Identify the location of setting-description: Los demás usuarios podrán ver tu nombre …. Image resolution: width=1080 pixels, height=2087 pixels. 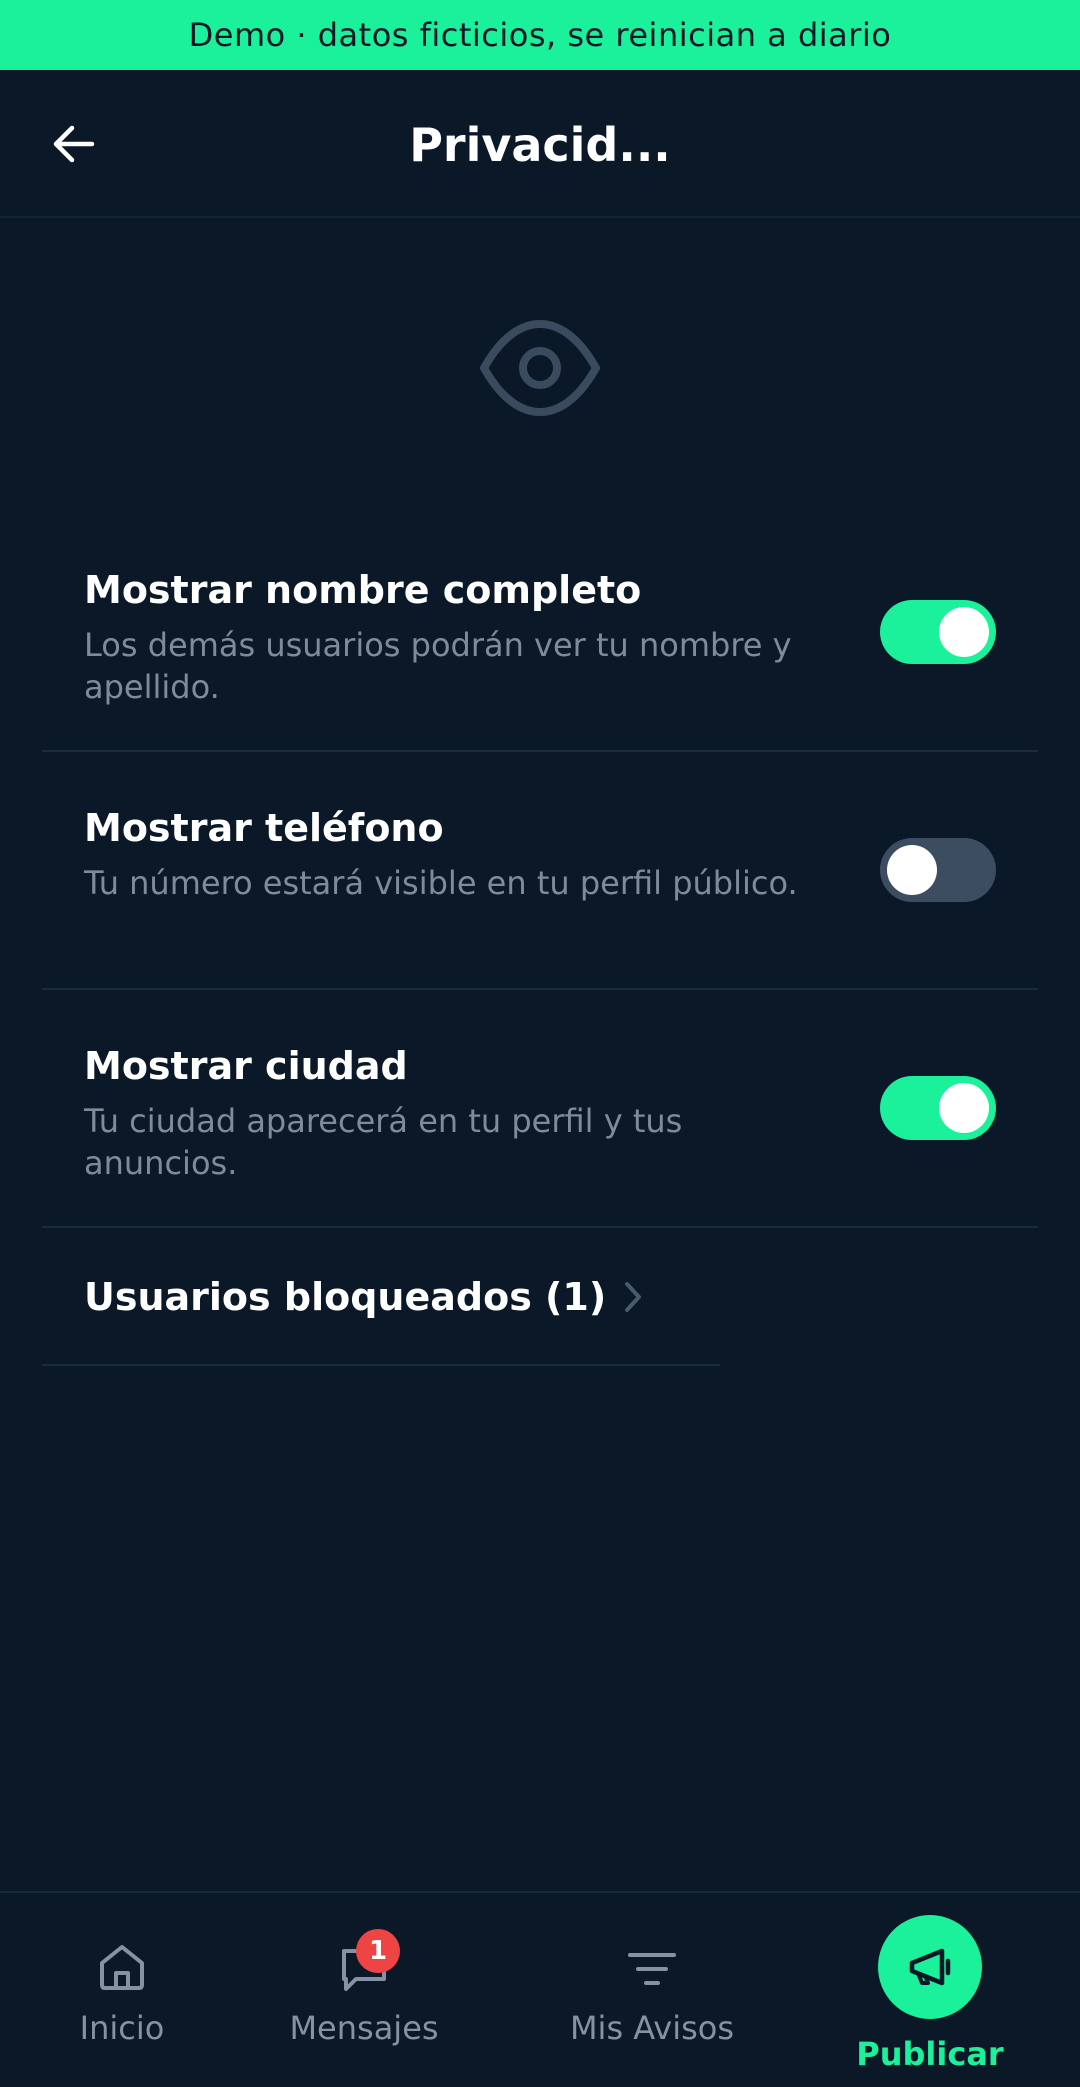
(438, 666).